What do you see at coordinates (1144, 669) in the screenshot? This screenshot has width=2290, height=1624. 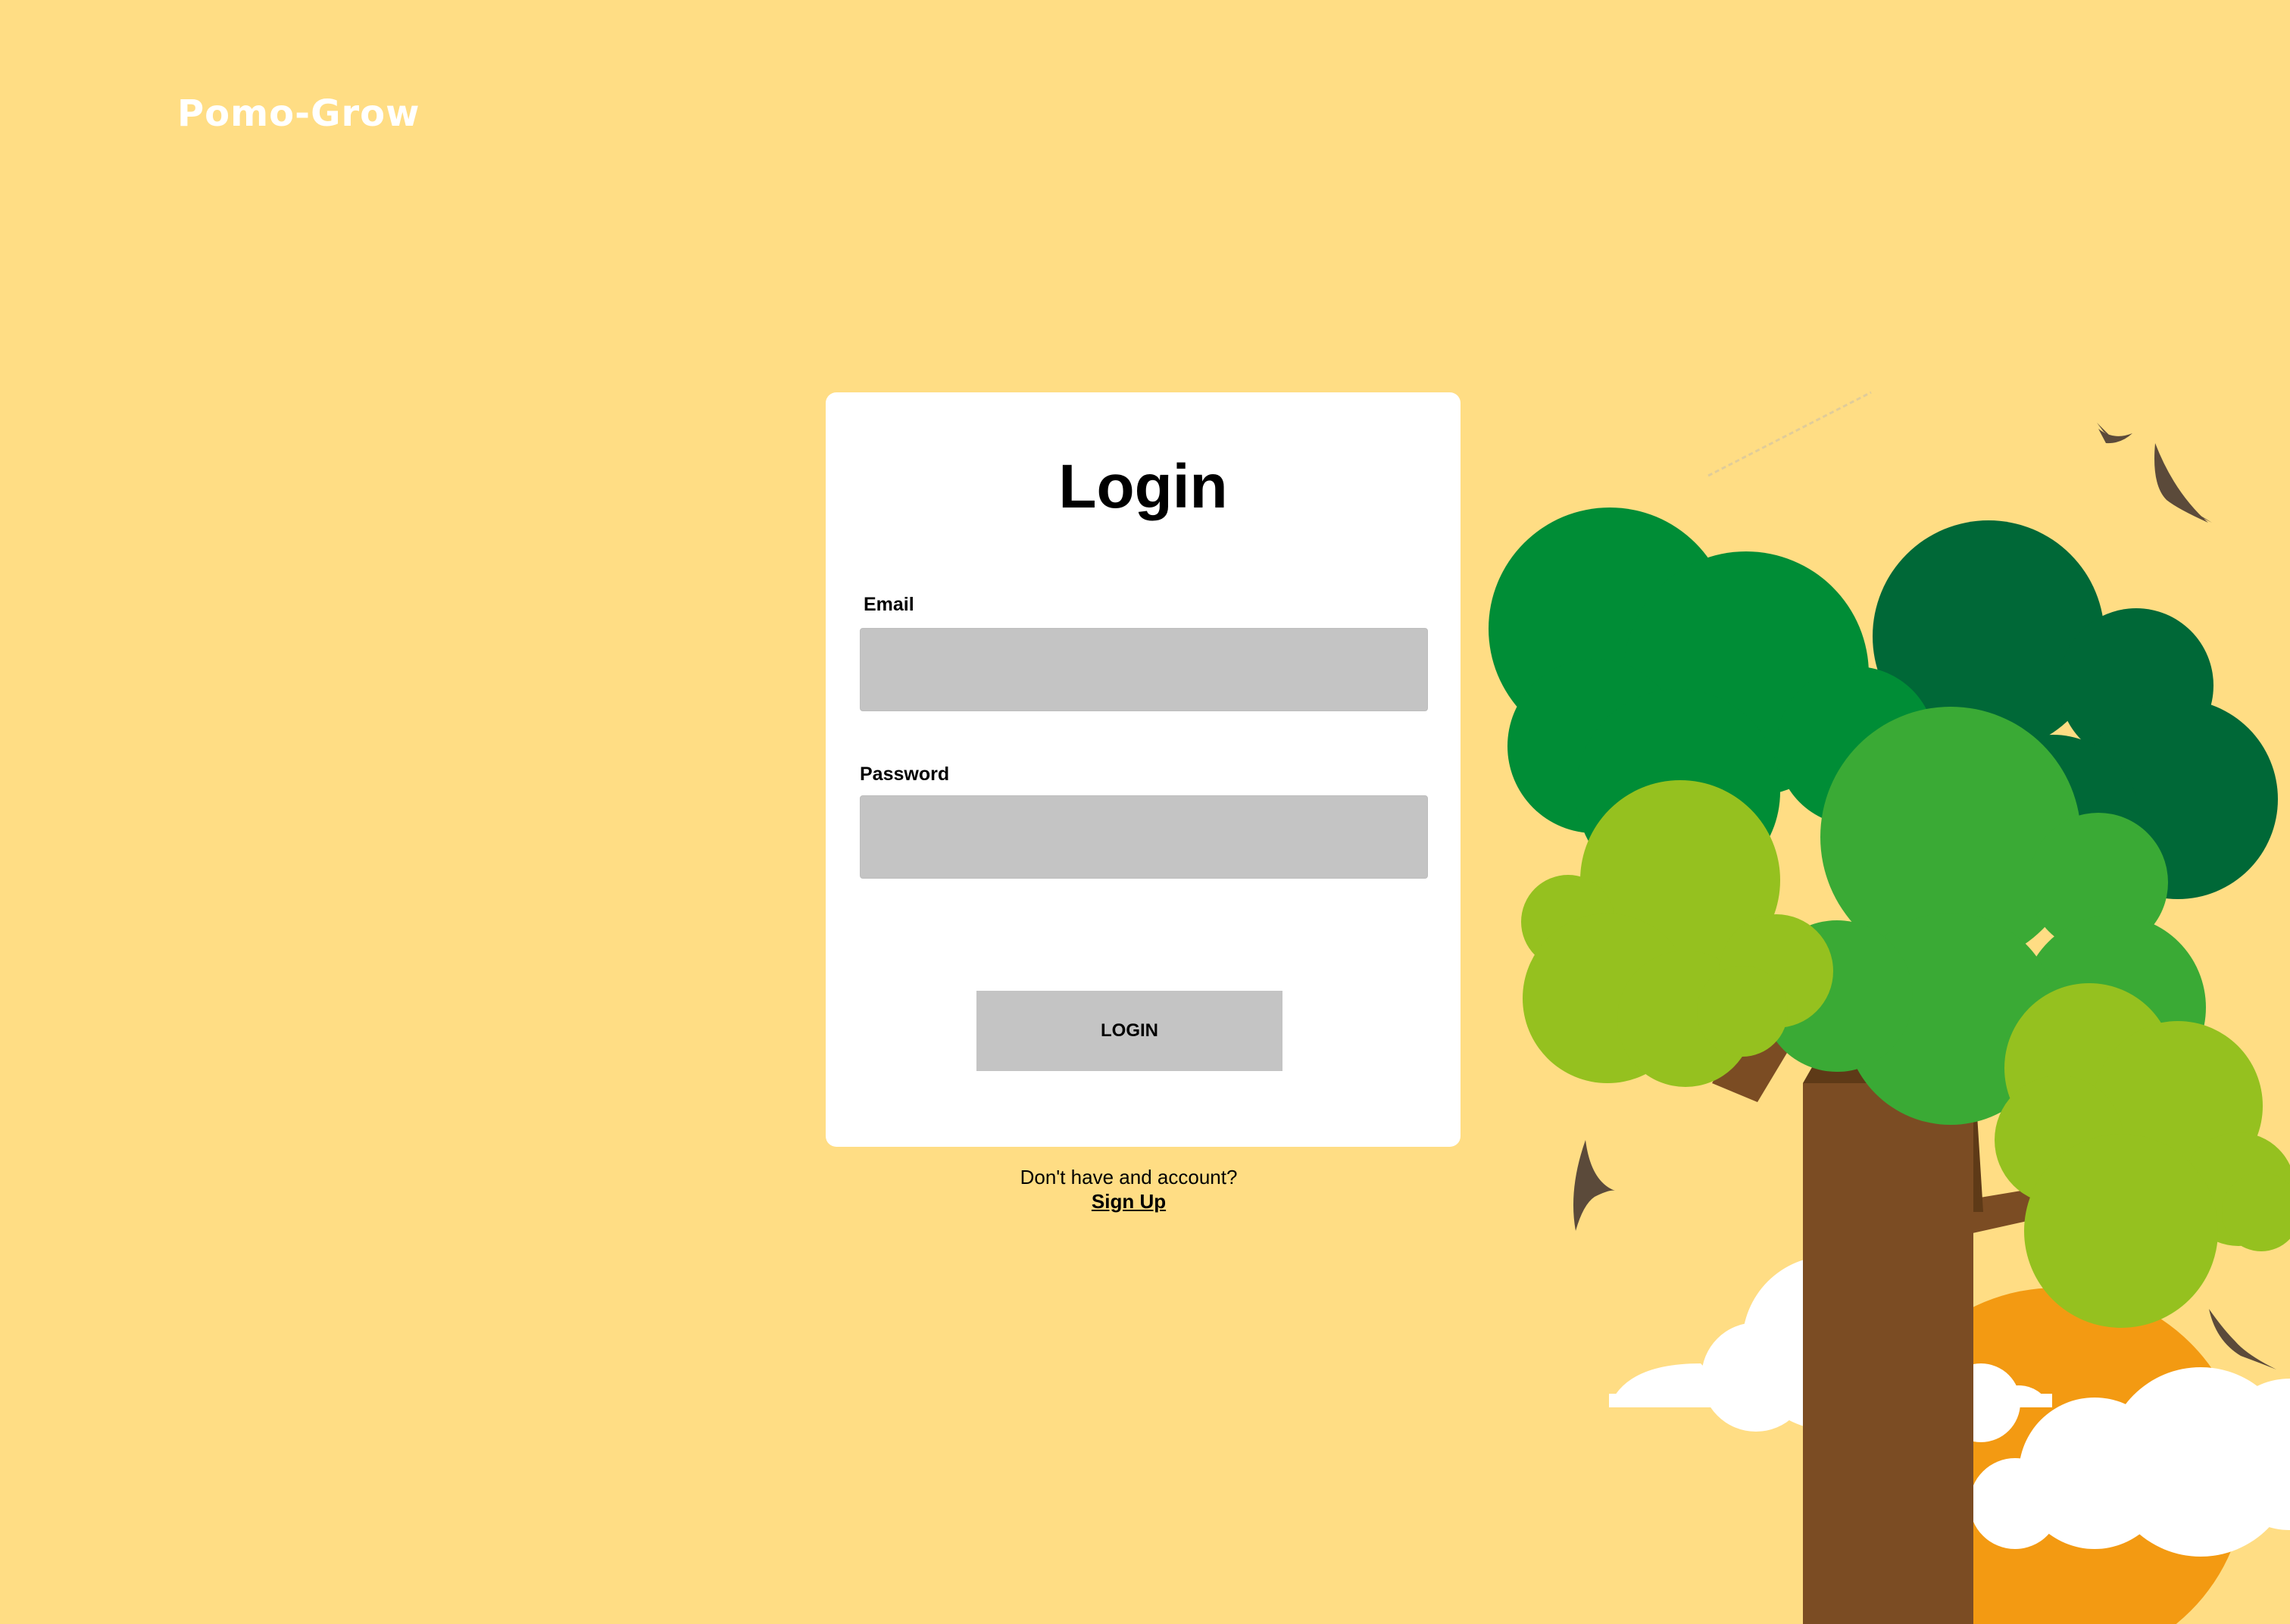 I see `email-field` at bounding box center [1144, 669].